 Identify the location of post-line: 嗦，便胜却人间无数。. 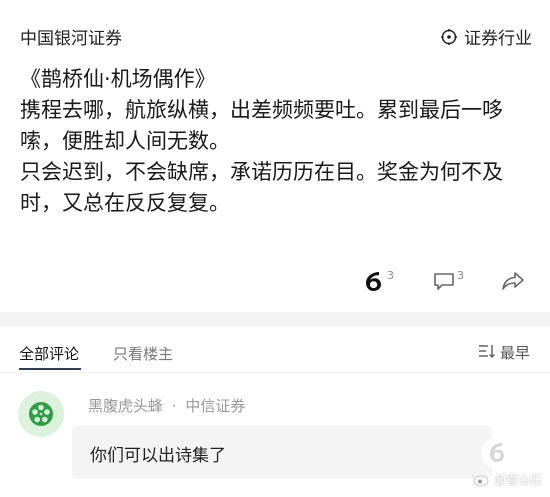
(125, 141).